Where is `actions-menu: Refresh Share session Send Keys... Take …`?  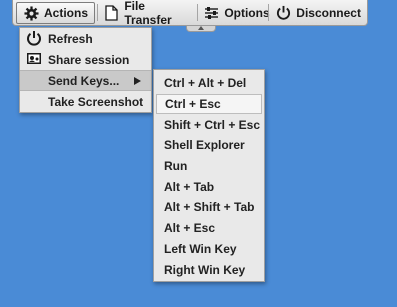
actions-menu: Refresh Share session Send Keys... Take … is located at coordinates (85, 70).